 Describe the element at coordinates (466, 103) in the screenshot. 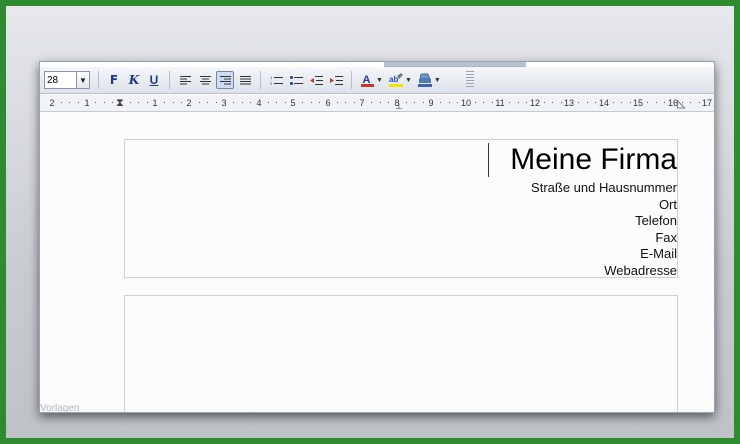

I see `ruler-label: 10` at that location.